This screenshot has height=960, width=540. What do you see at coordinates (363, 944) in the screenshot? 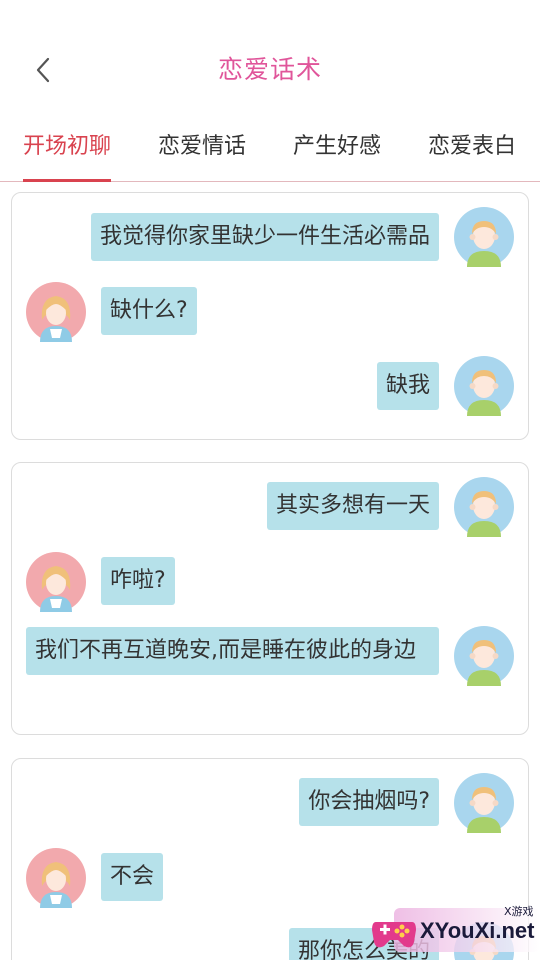
I see `message-bubble-male: 那你怎么美的` at bounding box center [363, 944].